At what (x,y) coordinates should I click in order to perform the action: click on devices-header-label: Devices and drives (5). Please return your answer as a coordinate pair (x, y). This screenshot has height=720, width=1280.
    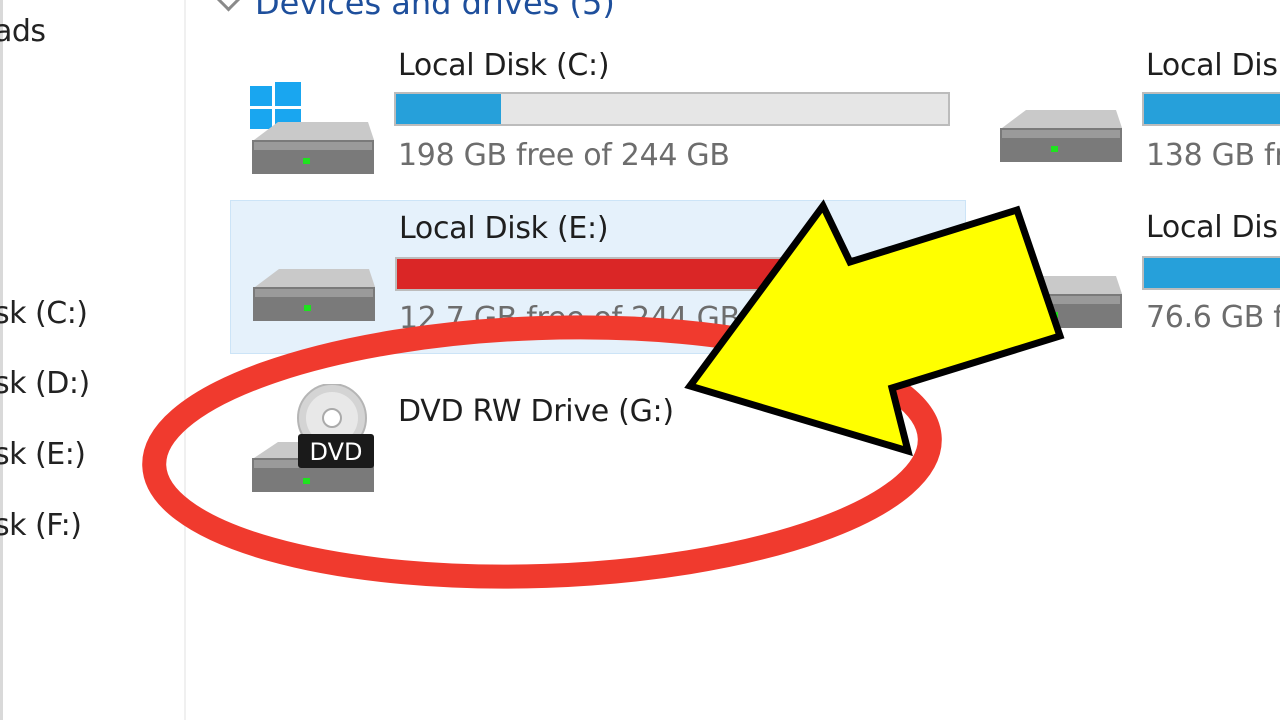
    Looking at the image, I should click on (435, 11).